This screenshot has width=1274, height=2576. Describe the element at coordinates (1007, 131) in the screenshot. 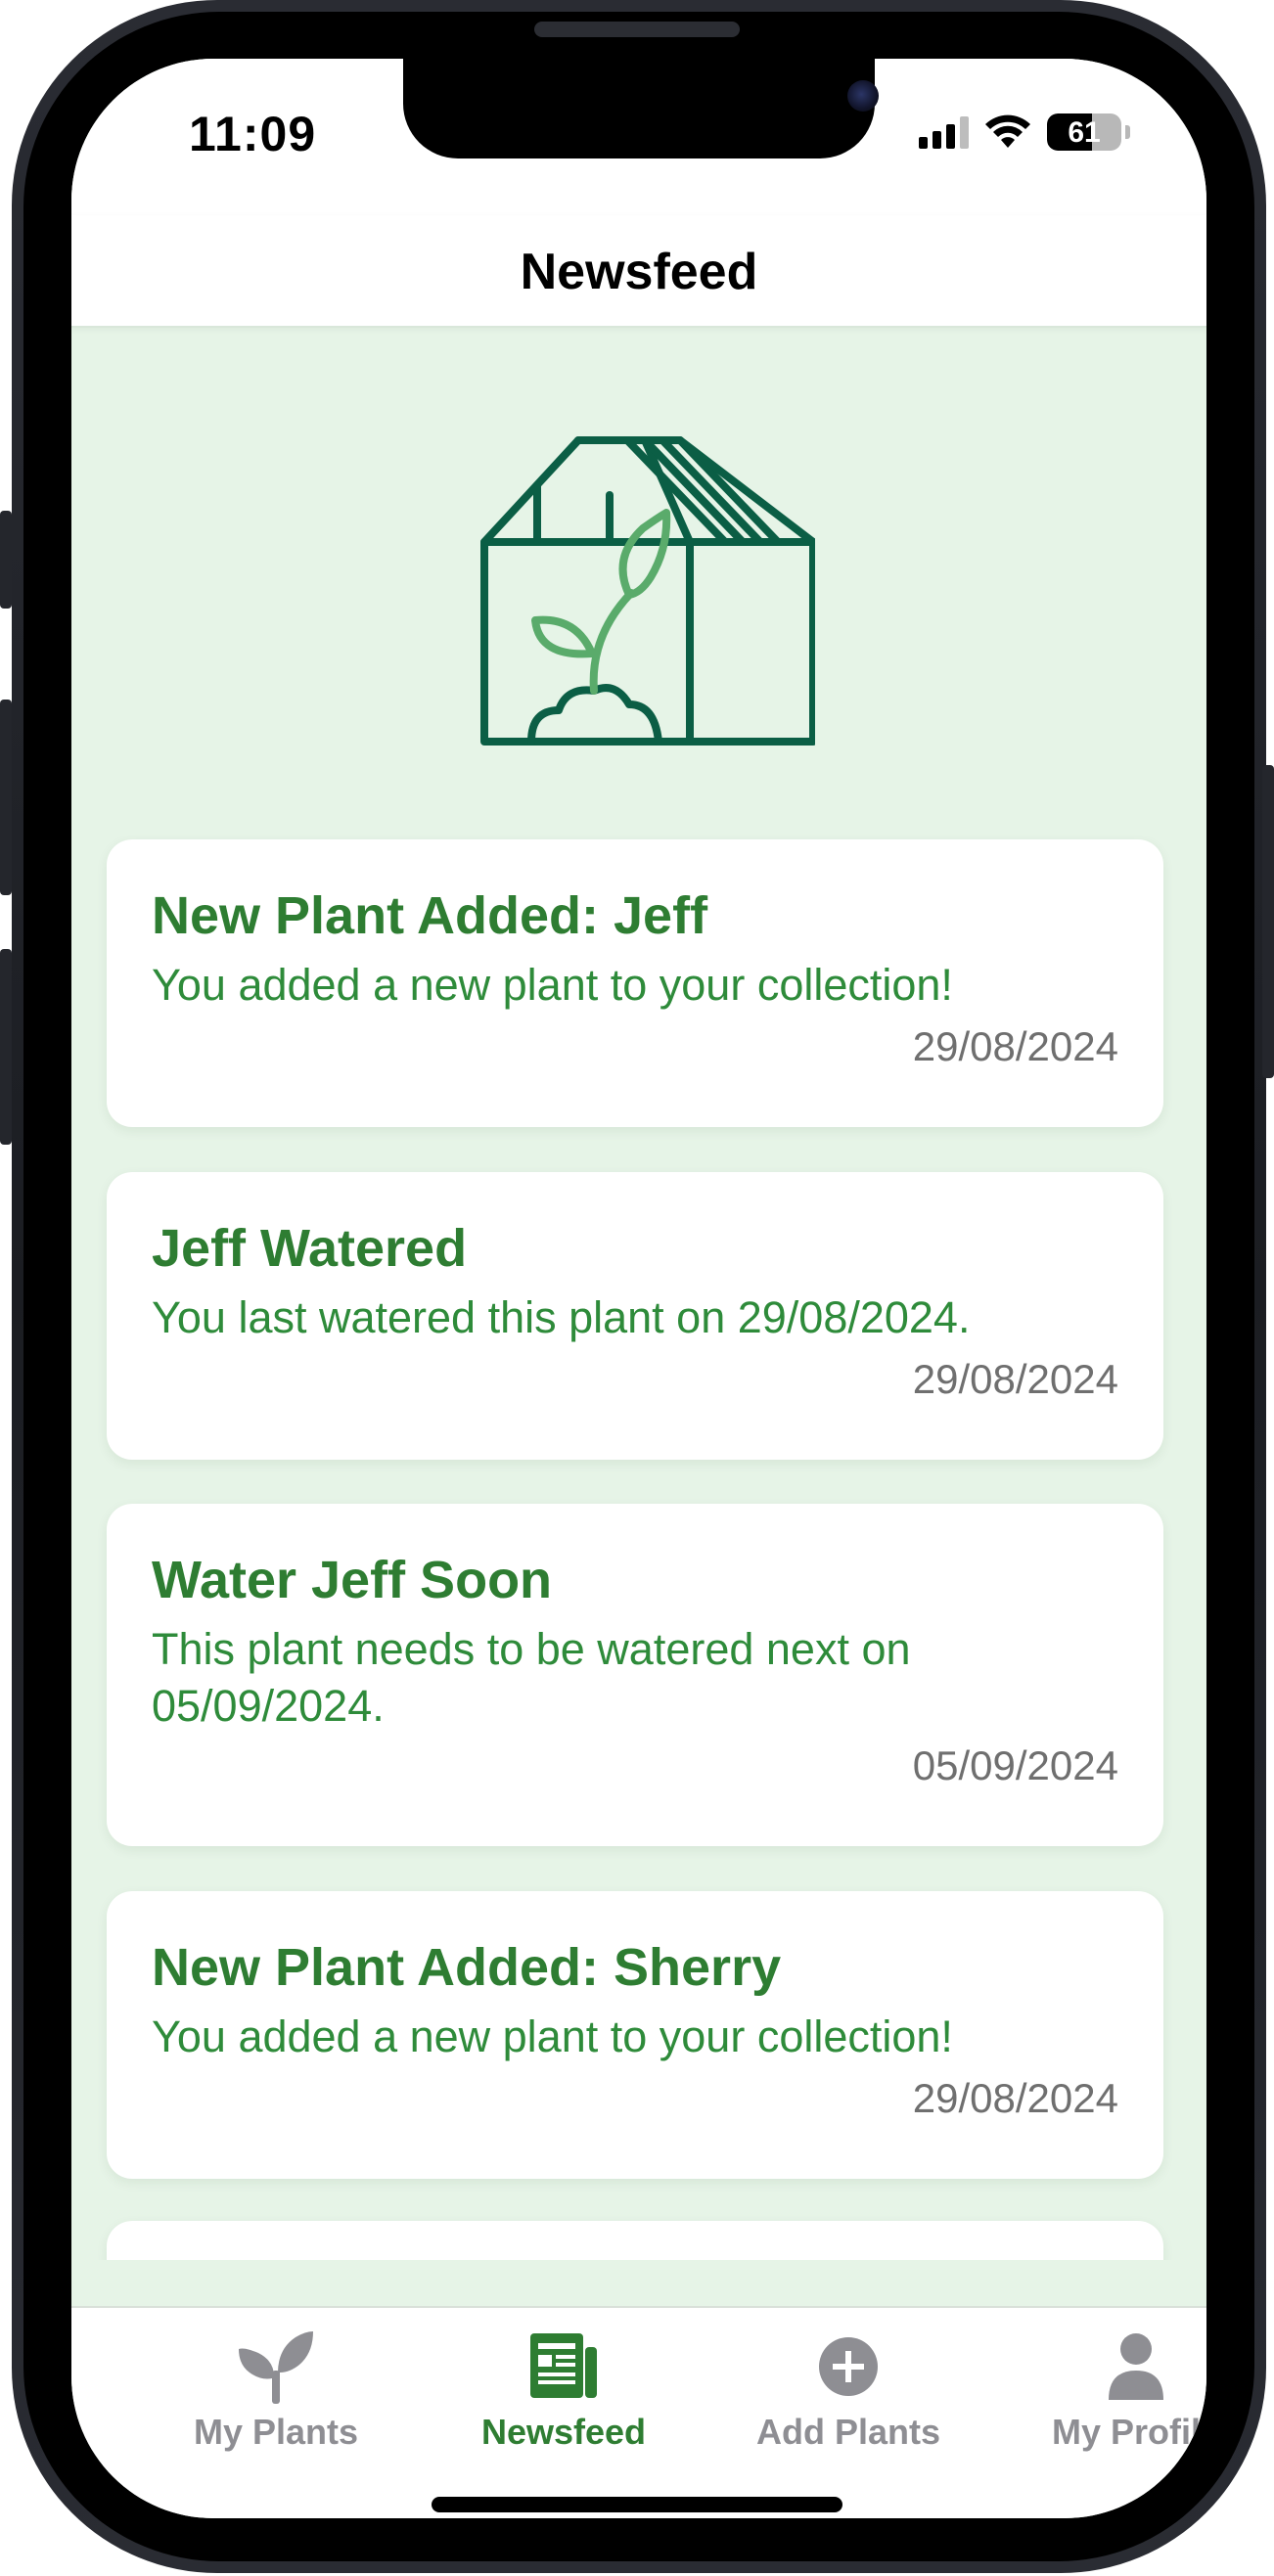

I see `wifi-icon` at that location.